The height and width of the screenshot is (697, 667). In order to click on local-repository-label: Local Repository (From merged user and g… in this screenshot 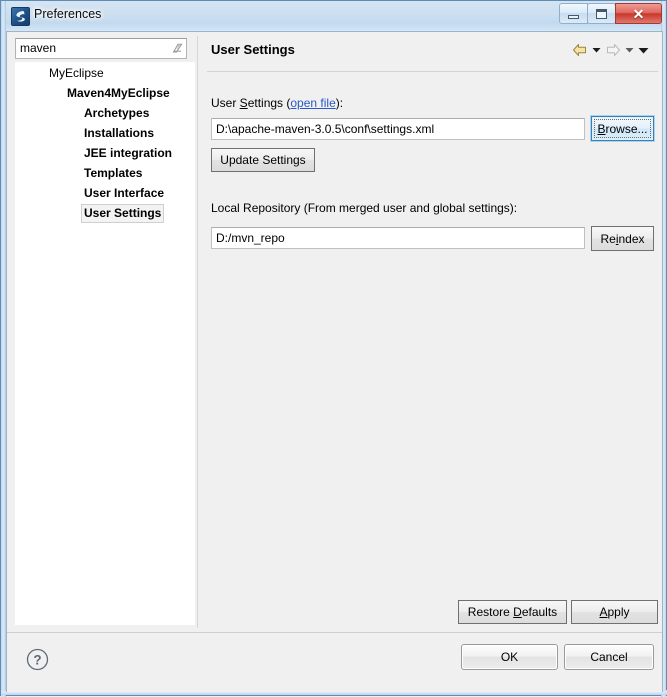, I will do `click(364, 208)`.